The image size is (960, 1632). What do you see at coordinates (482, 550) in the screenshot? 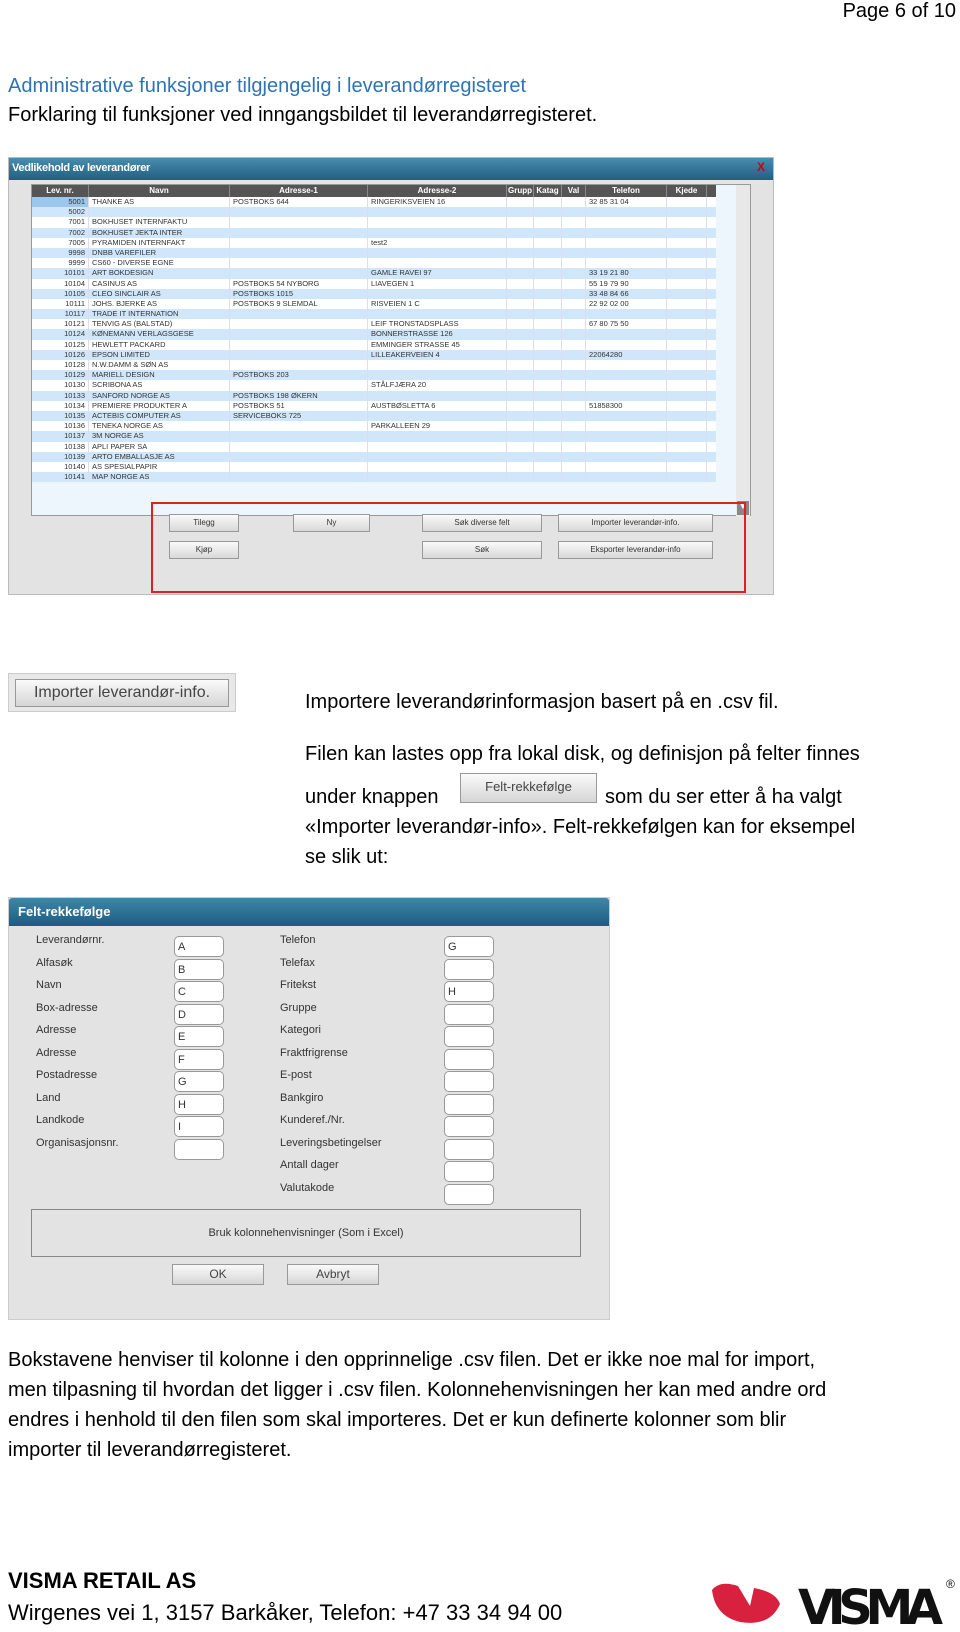
I see `sok-button: Søk` at bounding box center [482, 550].